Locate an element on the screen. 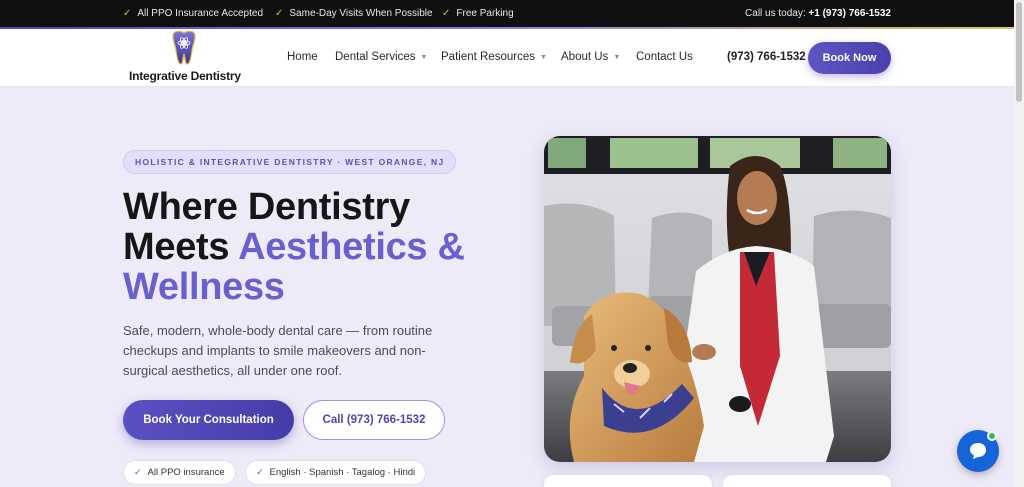 Image resolution: width=1024 pixels, height=487 pixels. nav-item-dental-services: Dental Services ▼ is located at coordinates (381, 57).